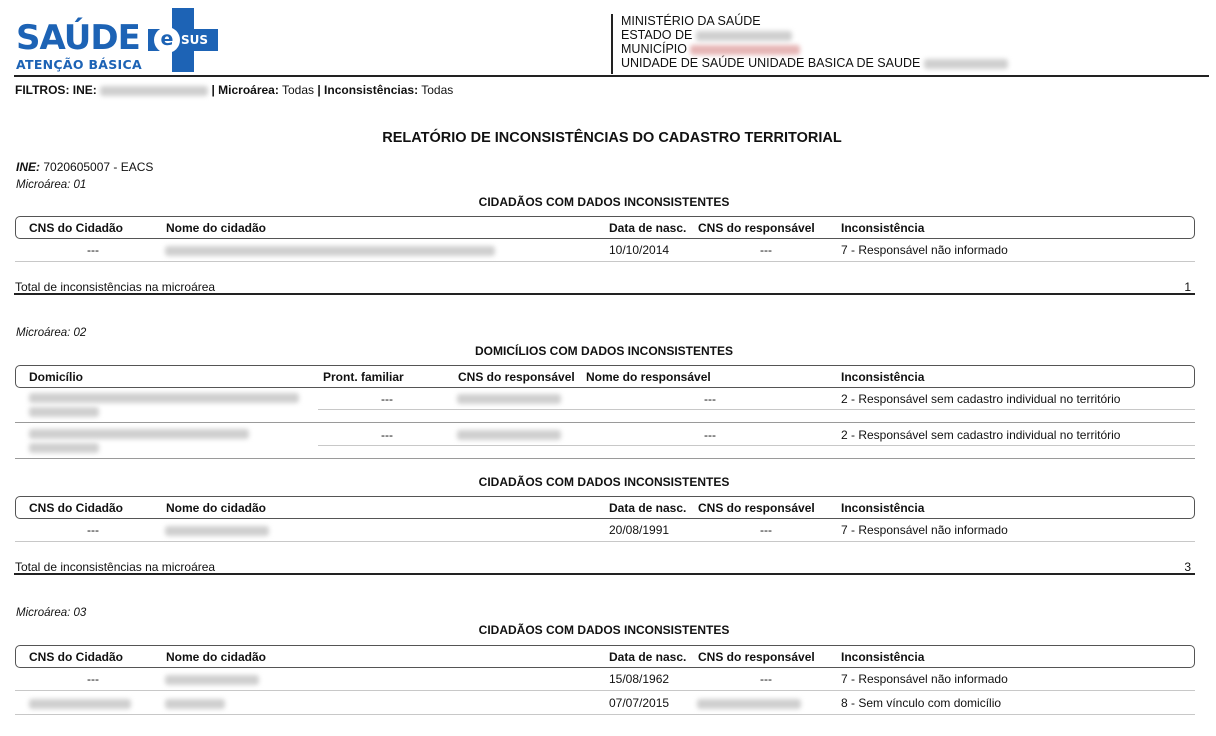 The height and width of the screenshot is (736, 1216). What do you see at coordinates (298, 90) in the screenshot?
I see `filter-microarea-value: Todas` at bounding box center [298, 90].